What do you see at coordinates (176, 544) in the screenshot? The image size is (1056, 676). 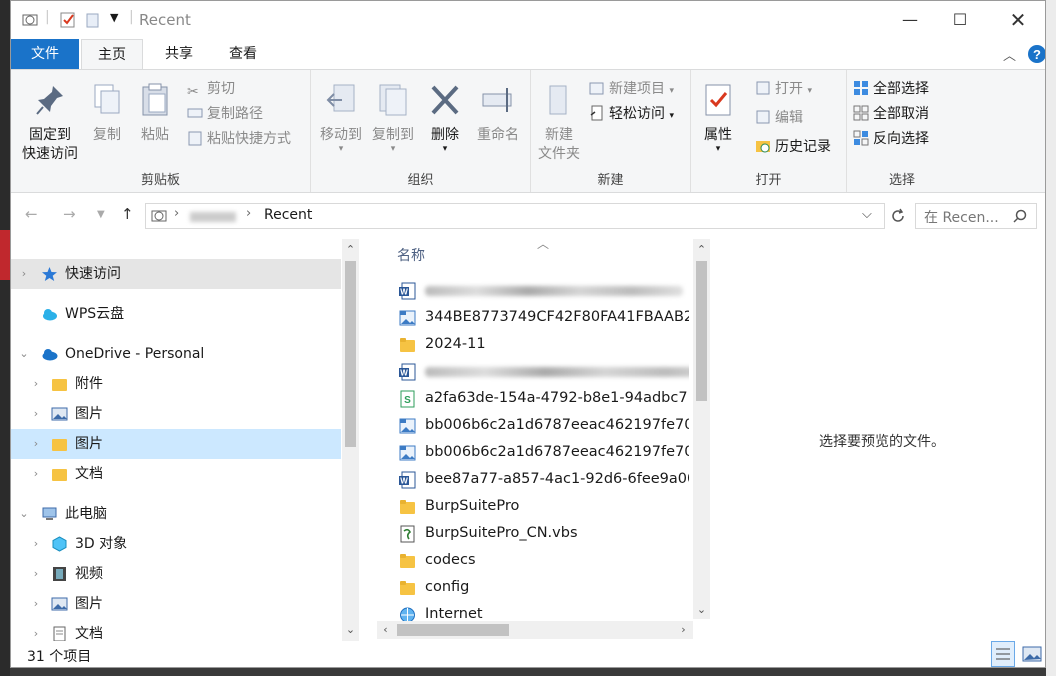 I see `nav-3d-objects: › 3D 对象` at bounding box center [176, 544].